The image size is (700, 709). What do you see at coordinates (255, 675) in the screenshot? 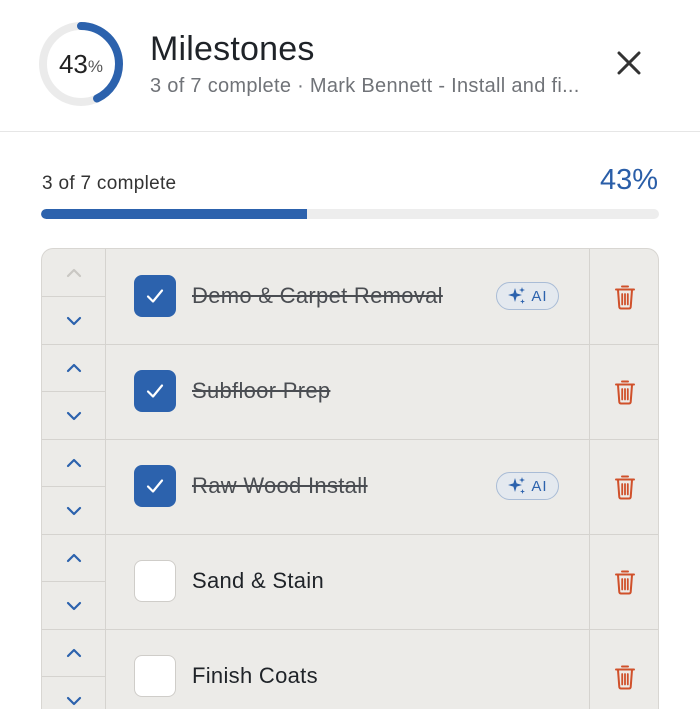
I see `milestone-title: Finish Coats` at bounding box center [255, 675].